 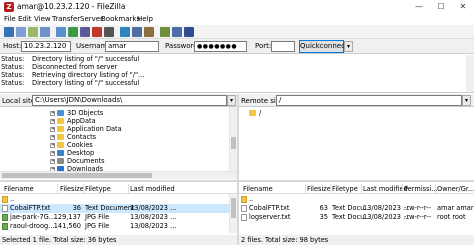 I want to click on text-file-icon, so click(x=244, y=208).